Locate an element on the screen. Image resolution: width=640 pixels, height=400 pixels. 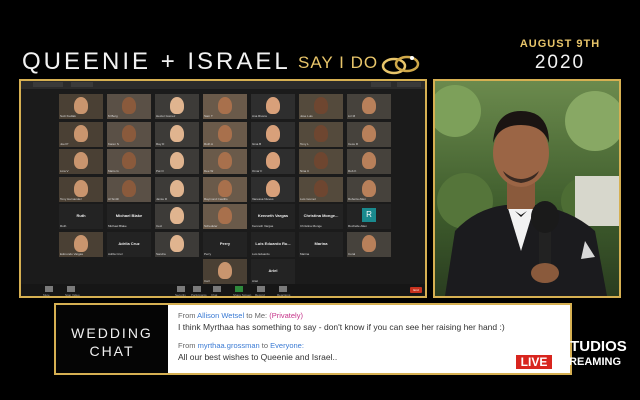
participant-name: Sandra is located at coordinates (161, 253).